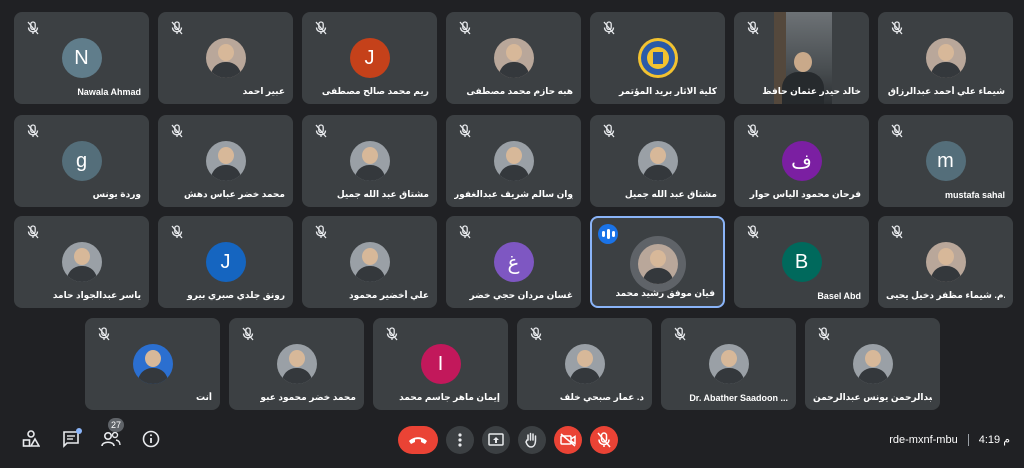 This screenshot has height=468, width=1024. I want to click on participant-name: خالد حيدر عثمان حافظ, so click(811, 91).